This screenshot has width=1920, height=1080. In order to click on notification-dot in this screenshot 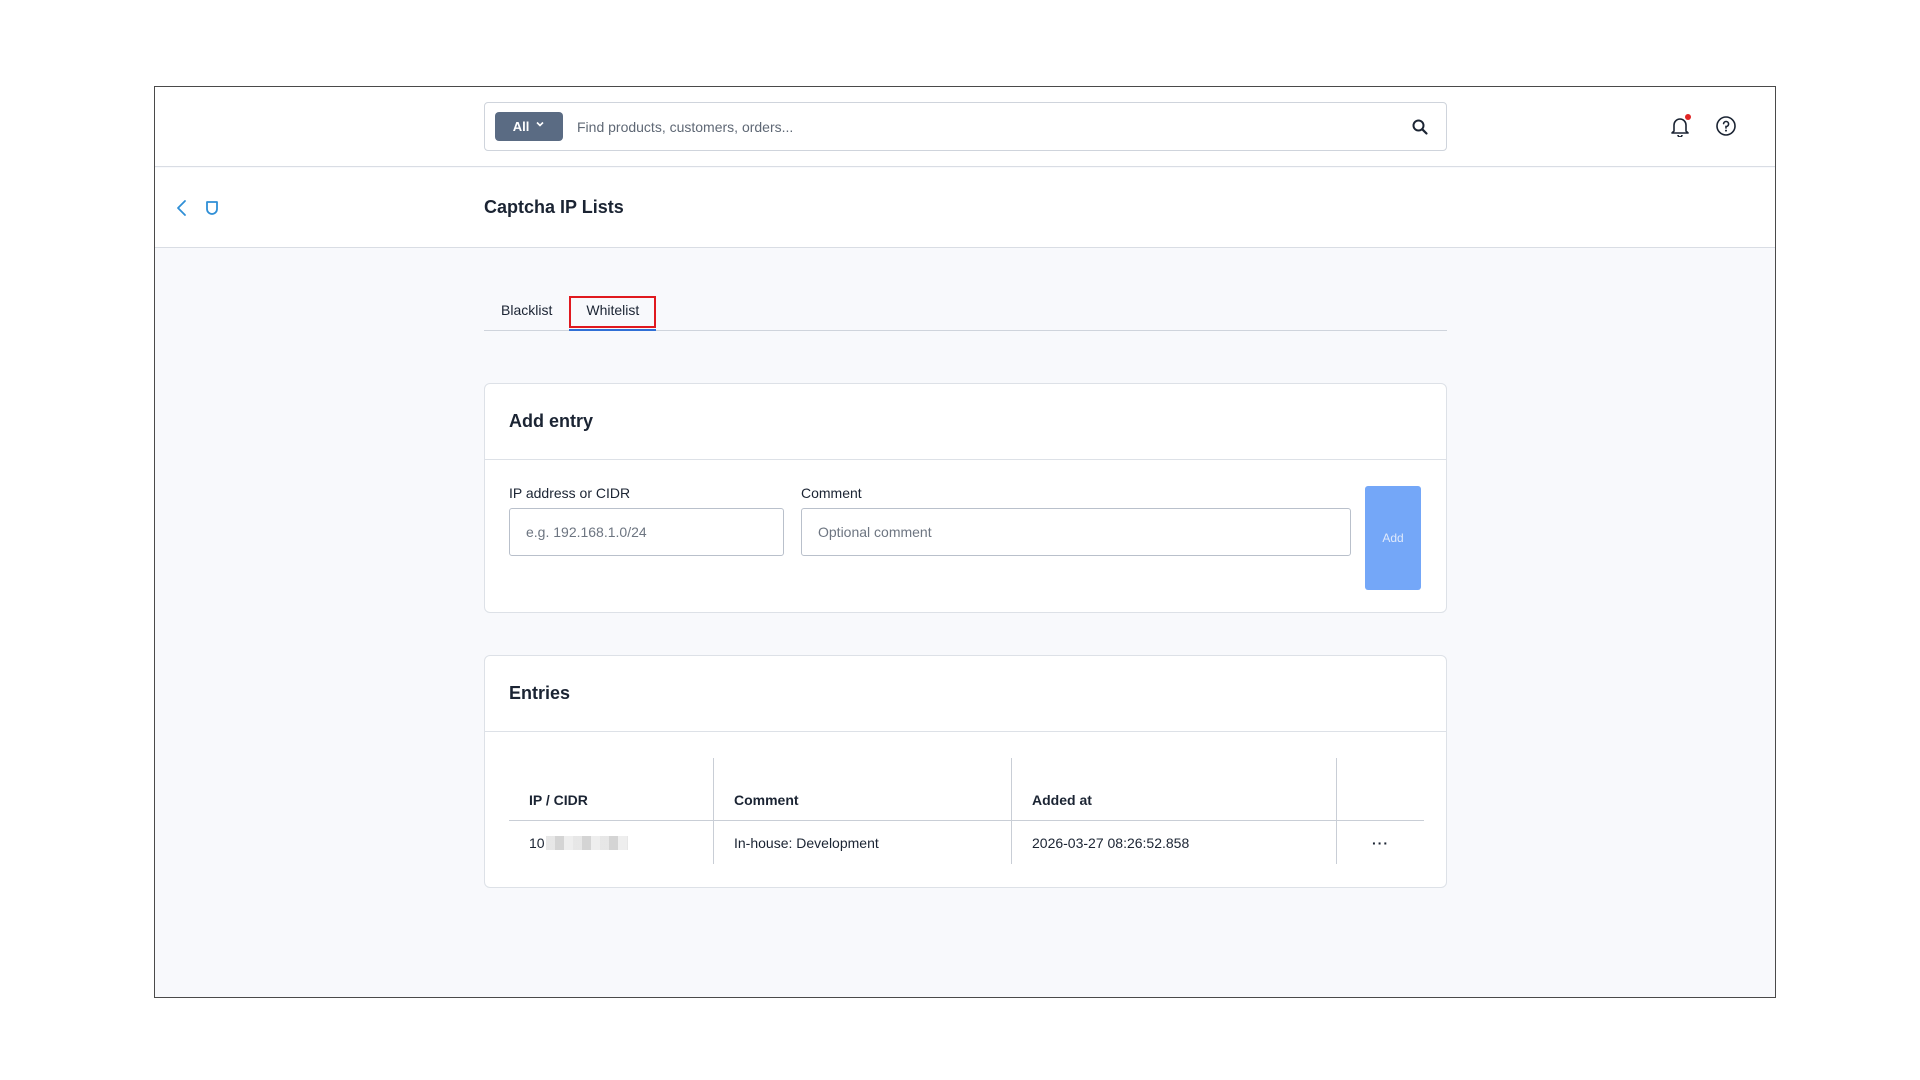, I will do `click(1688, 117)`.